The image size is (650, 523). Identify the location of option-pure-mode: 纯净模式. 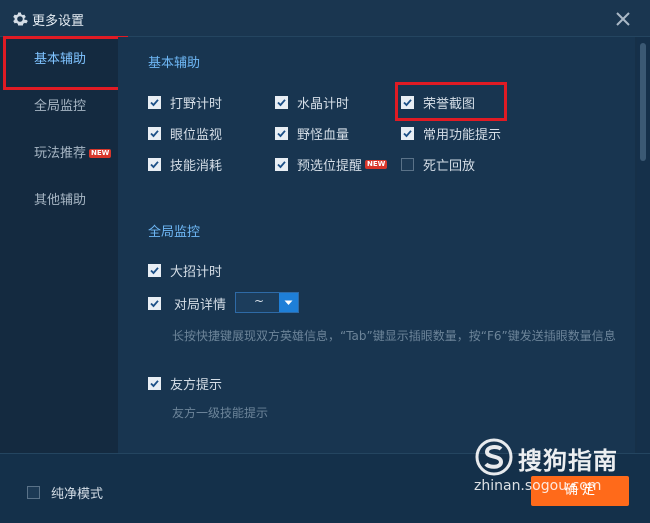
(65, 492).